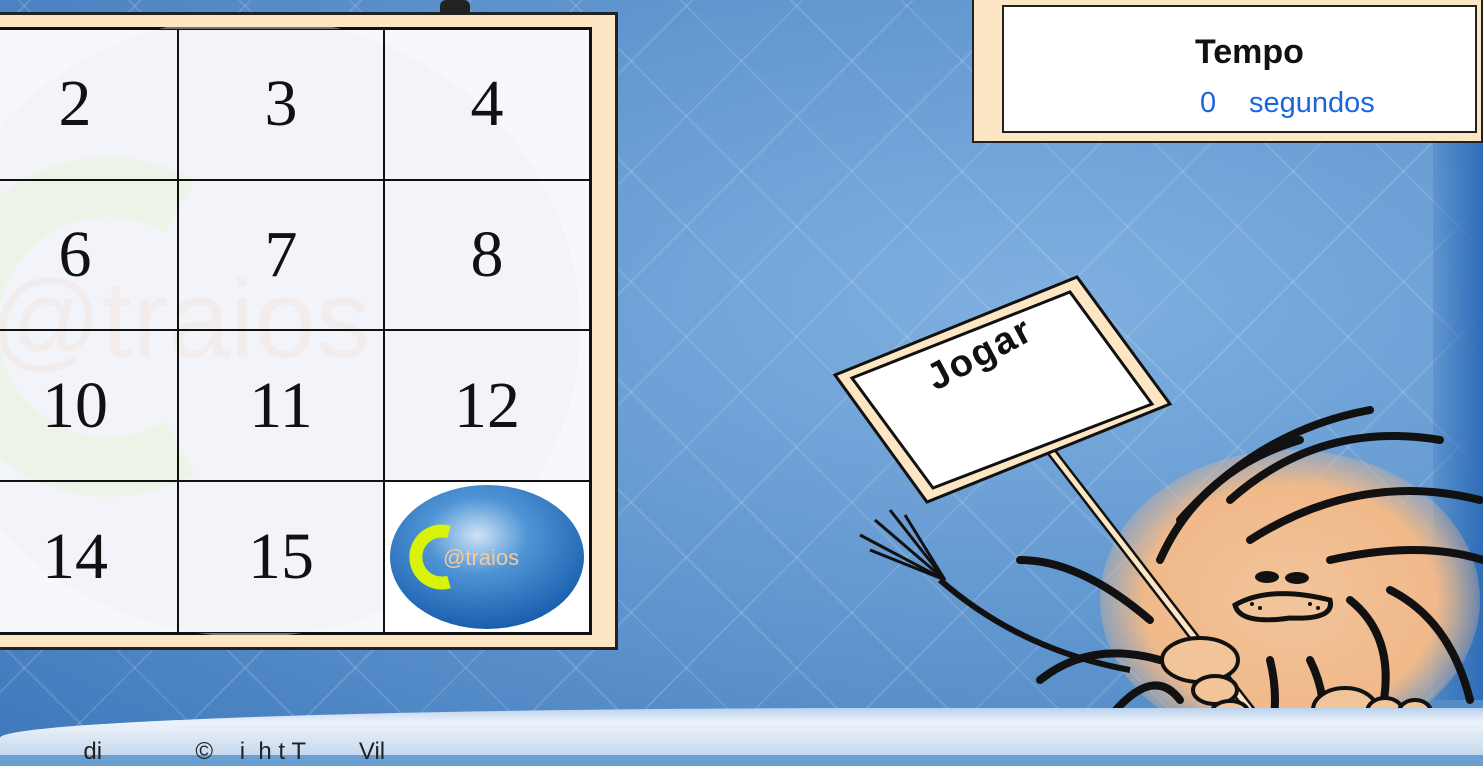 This screenshot has width=1483, height=766. I want to click on puzzle-tile: 12, so click(487, 405).